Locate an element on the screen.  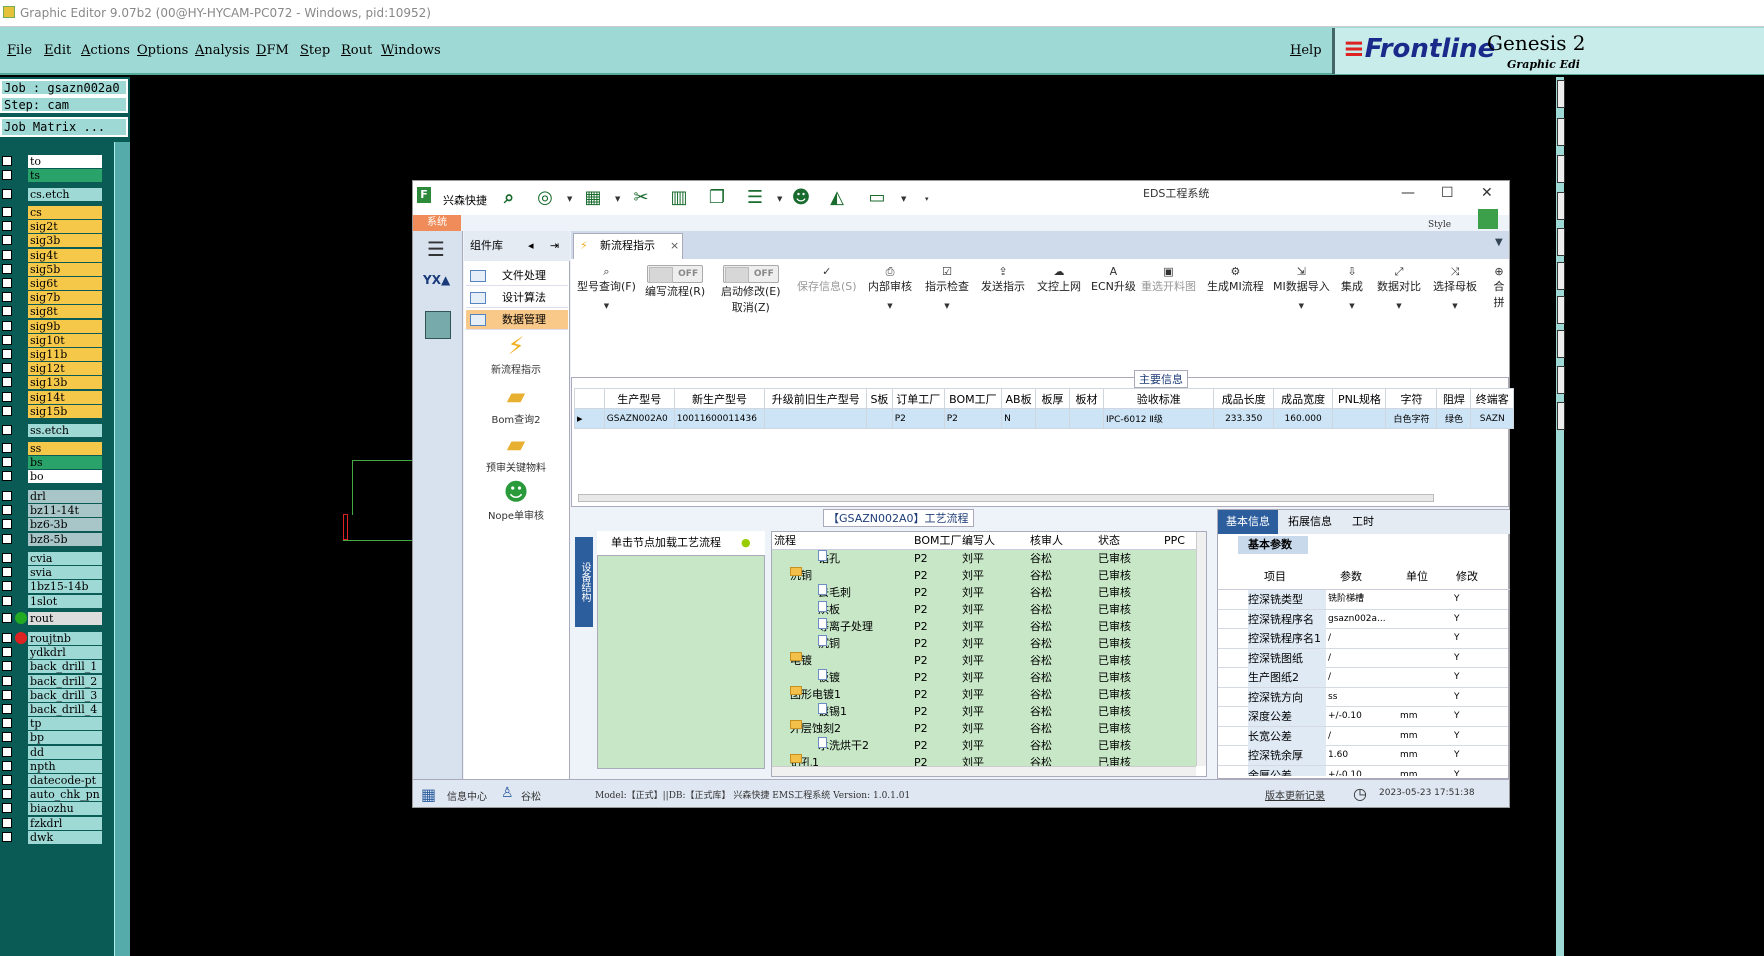
rb-save: ✓ 保存信息(S) is located at coordinates (827, 279).